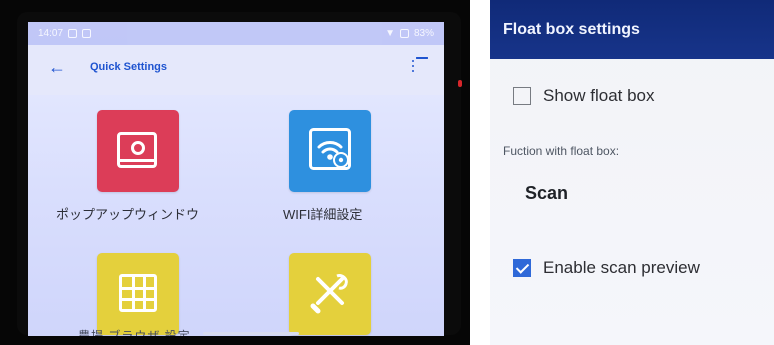 The height and width of the screenshot is (345, 774). Describe the element at coordinates (128, 214) in the screenshot. I see `popup-window-label: ポップアップウィンドウ` at that location.